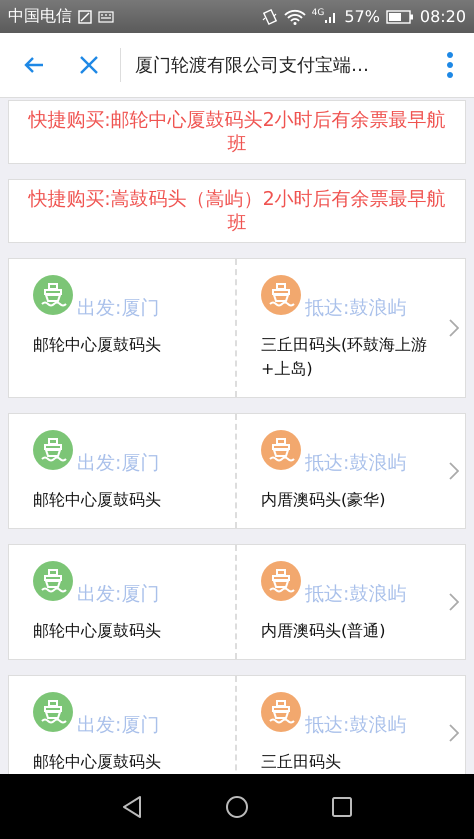 Image resolution: width=474 pixels, height=839 pixels. What do you see at coordinates (301, 762) in the screenshot?
I see `arrival-pier: 三丘田码头` at bounding box center [301, 762].